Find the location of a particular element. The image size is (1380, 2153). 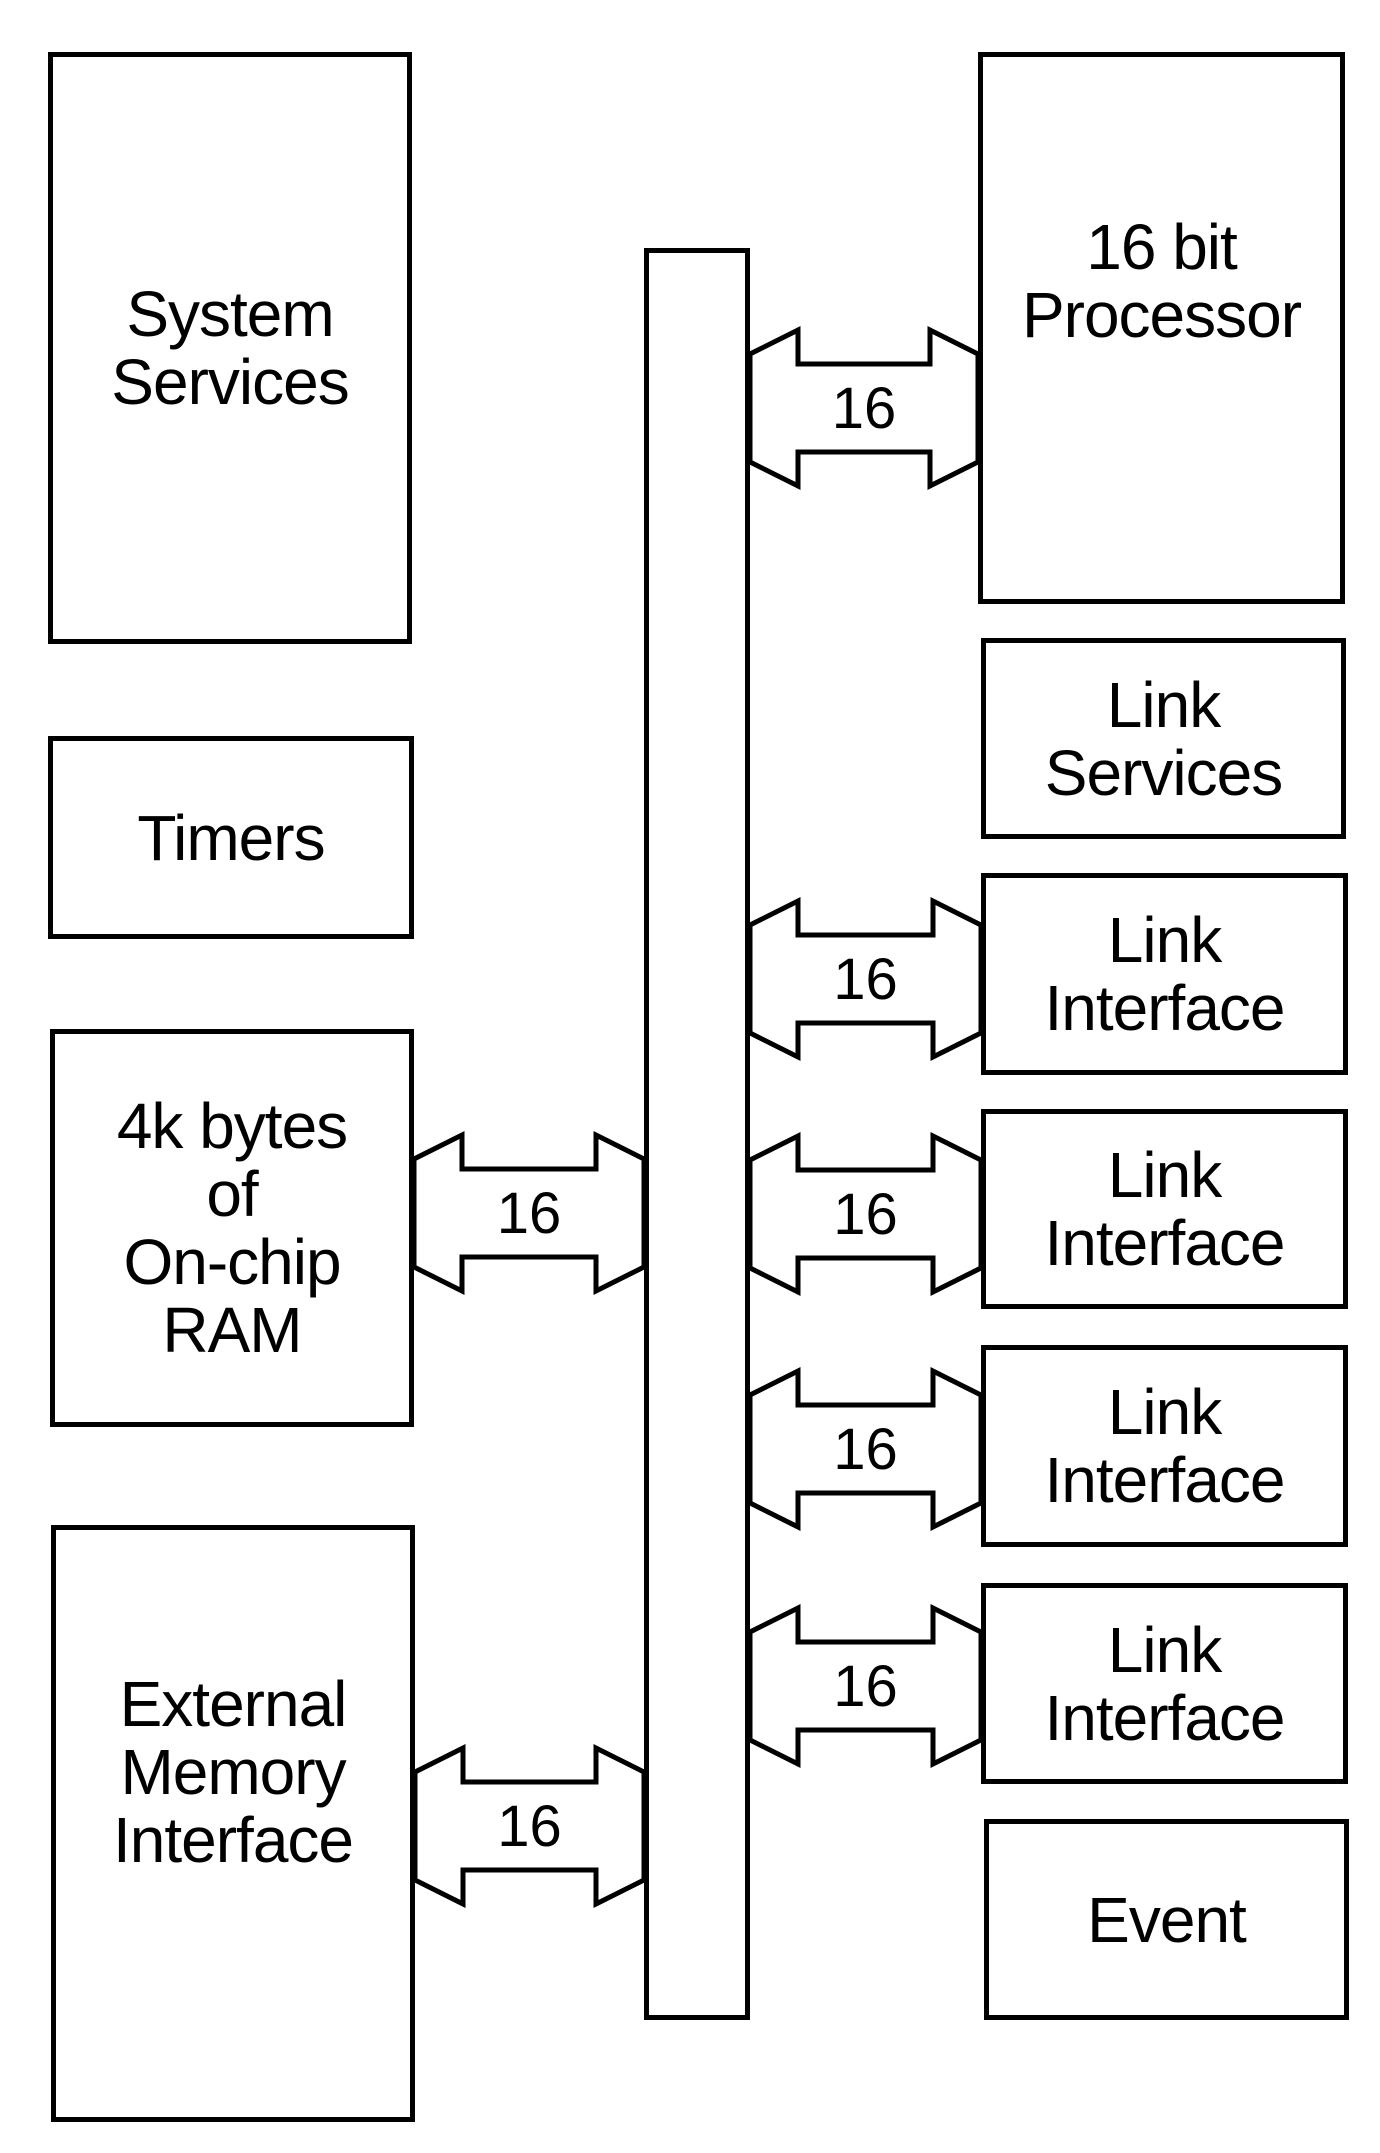

link-interface-3-bus-width-label: 16 is located at coordinates (865, 1449).